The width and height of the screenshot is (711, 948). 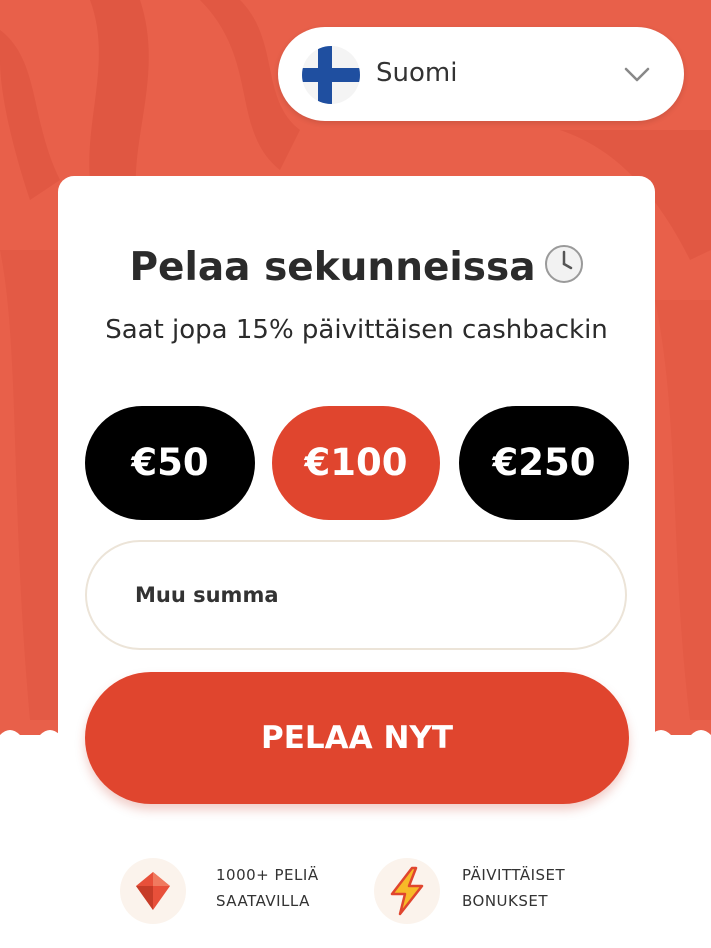 I want to click on feature-games-line2: SAATAVILLA, so click(x=263, y=901).